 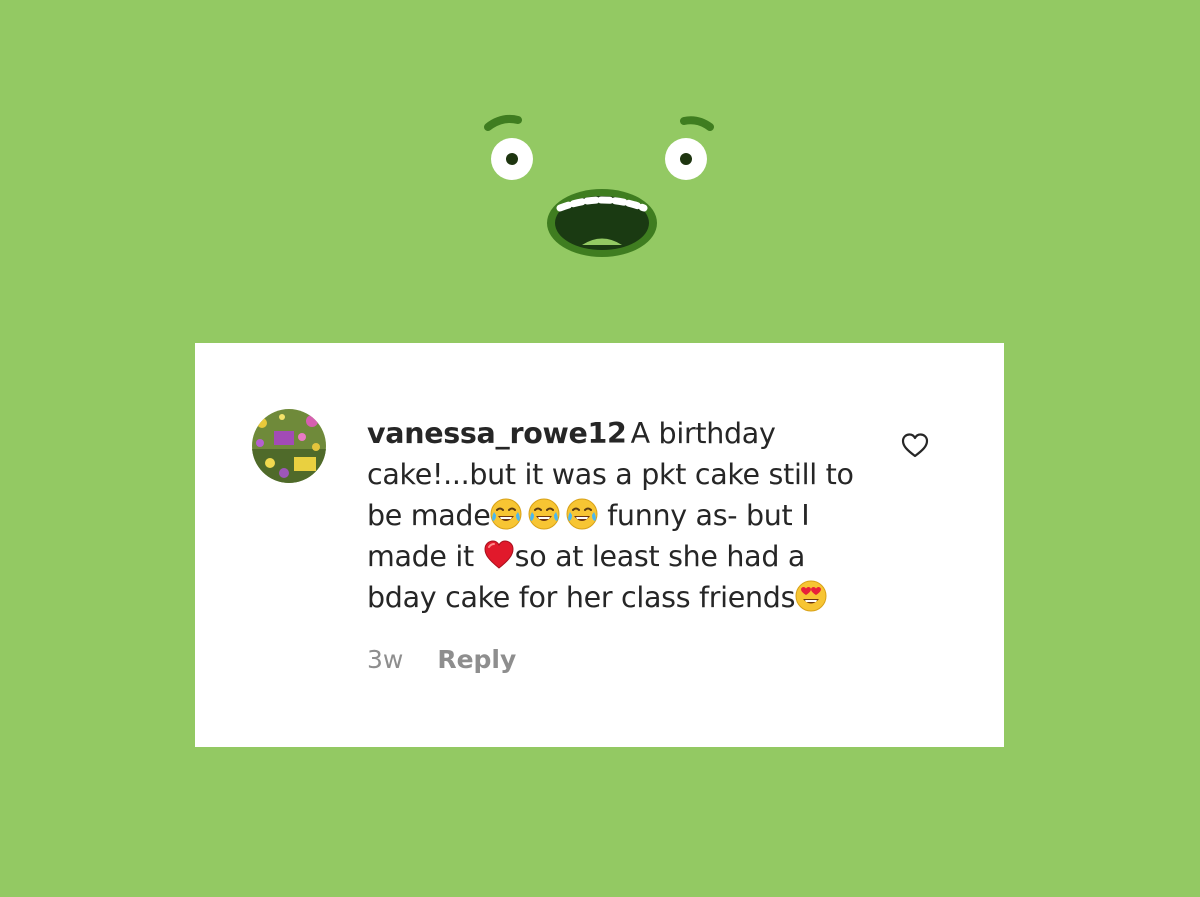 I want to click on avatar, so click(x=289, y=446).